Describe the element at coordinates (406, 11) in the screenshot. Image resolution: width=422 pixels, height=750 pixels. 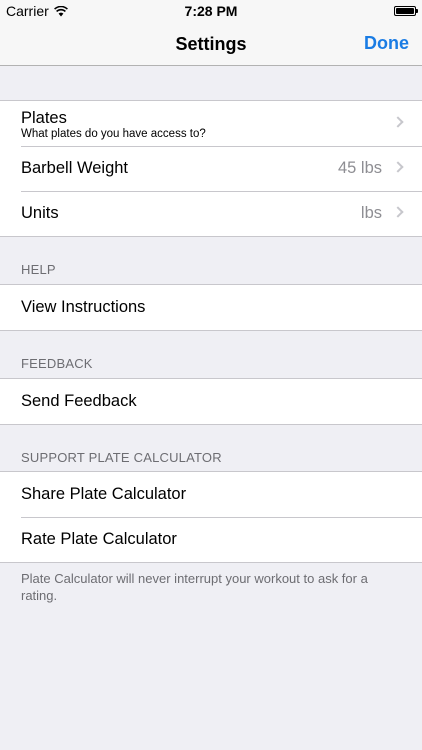
I see `battery-icon` at that location.